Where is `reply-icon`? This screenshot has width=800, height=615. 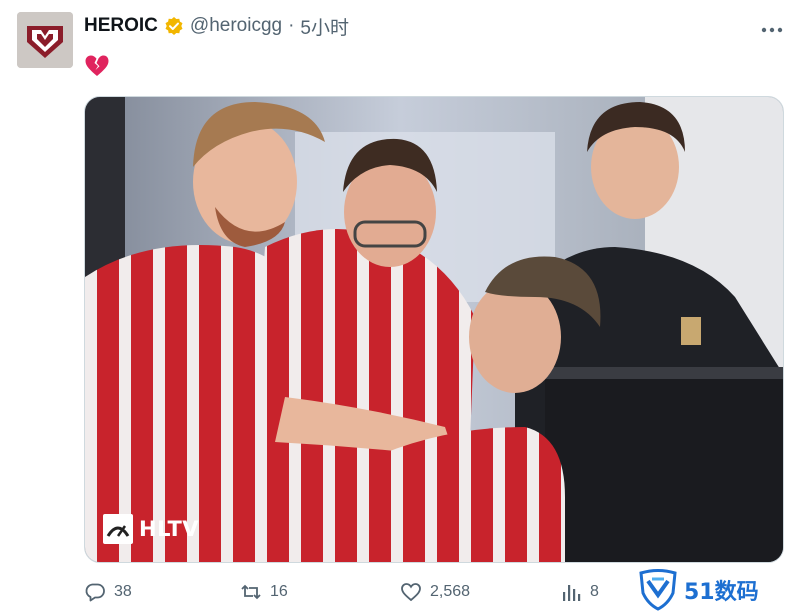
reply-icon is located at coordinates (95, 592).